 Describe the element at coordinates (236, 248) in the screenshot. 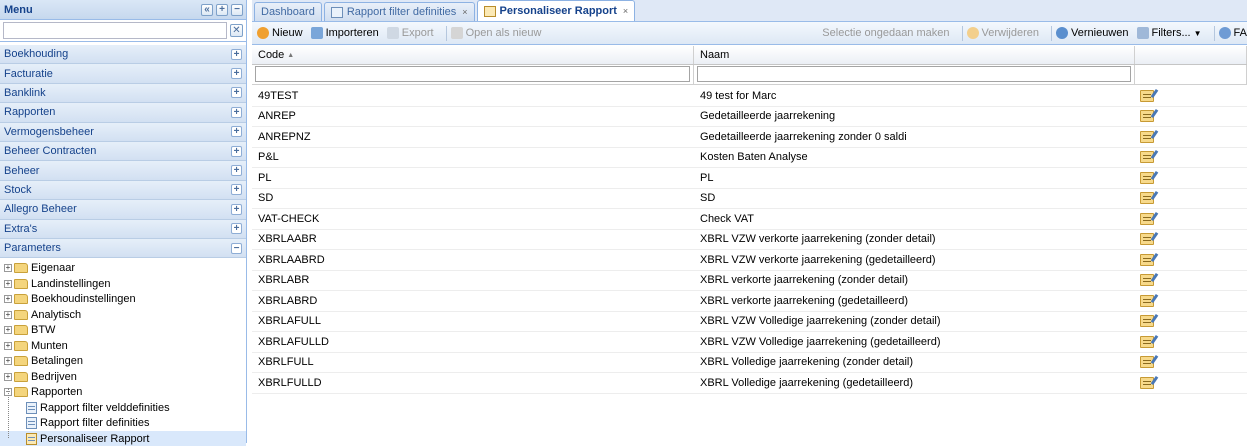

I see `collapse-icon: −` at that location.